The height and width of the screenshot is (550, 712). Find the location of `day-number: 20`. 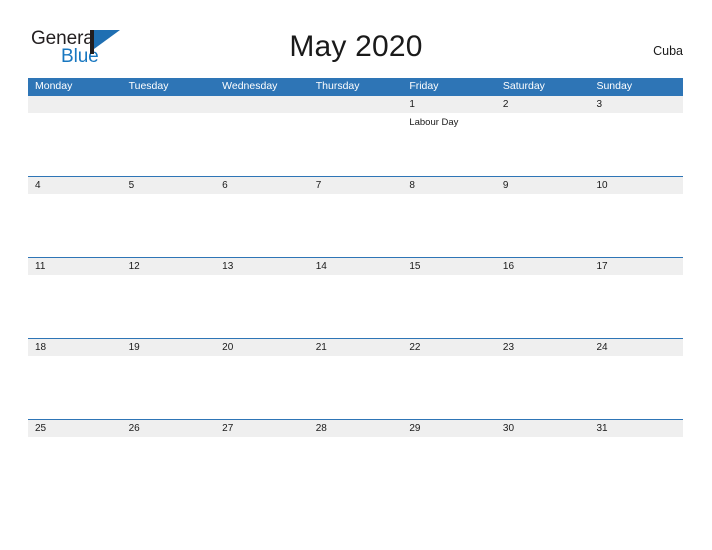

day-number: 20 is located at coordinates (262, 347).